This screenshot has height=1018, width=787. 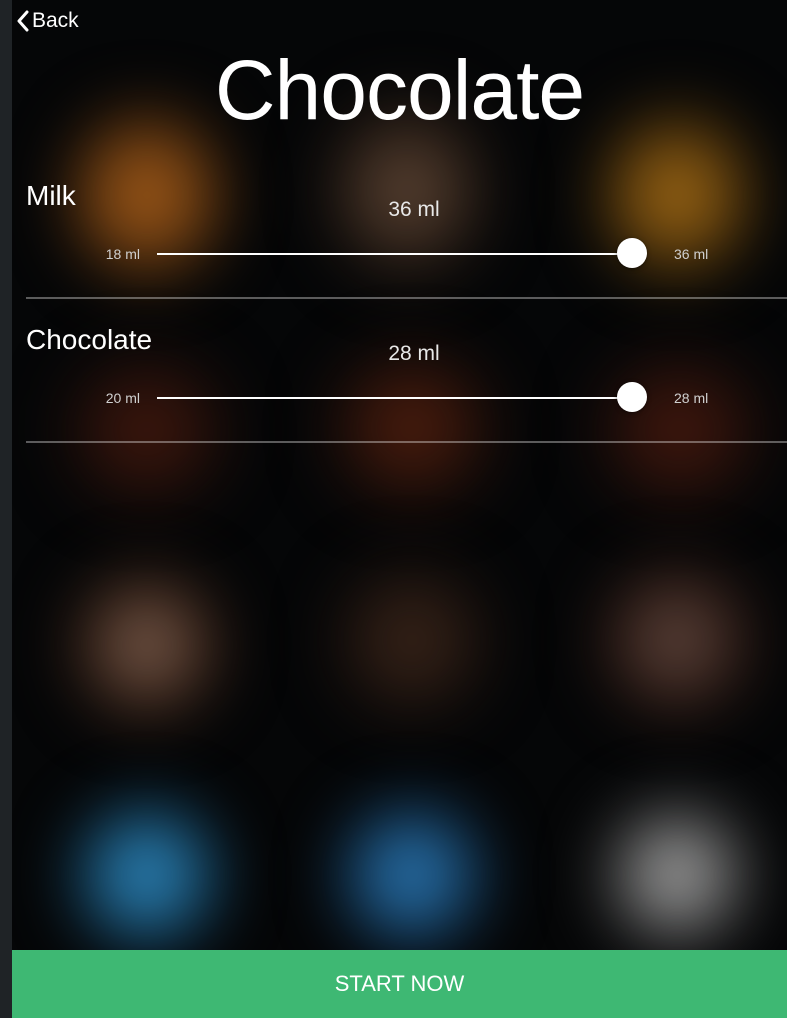 What do you see at coordinates (23, 21) in the screenshot?
I see `chevron-left-icon` at bounding box center [23, 21].